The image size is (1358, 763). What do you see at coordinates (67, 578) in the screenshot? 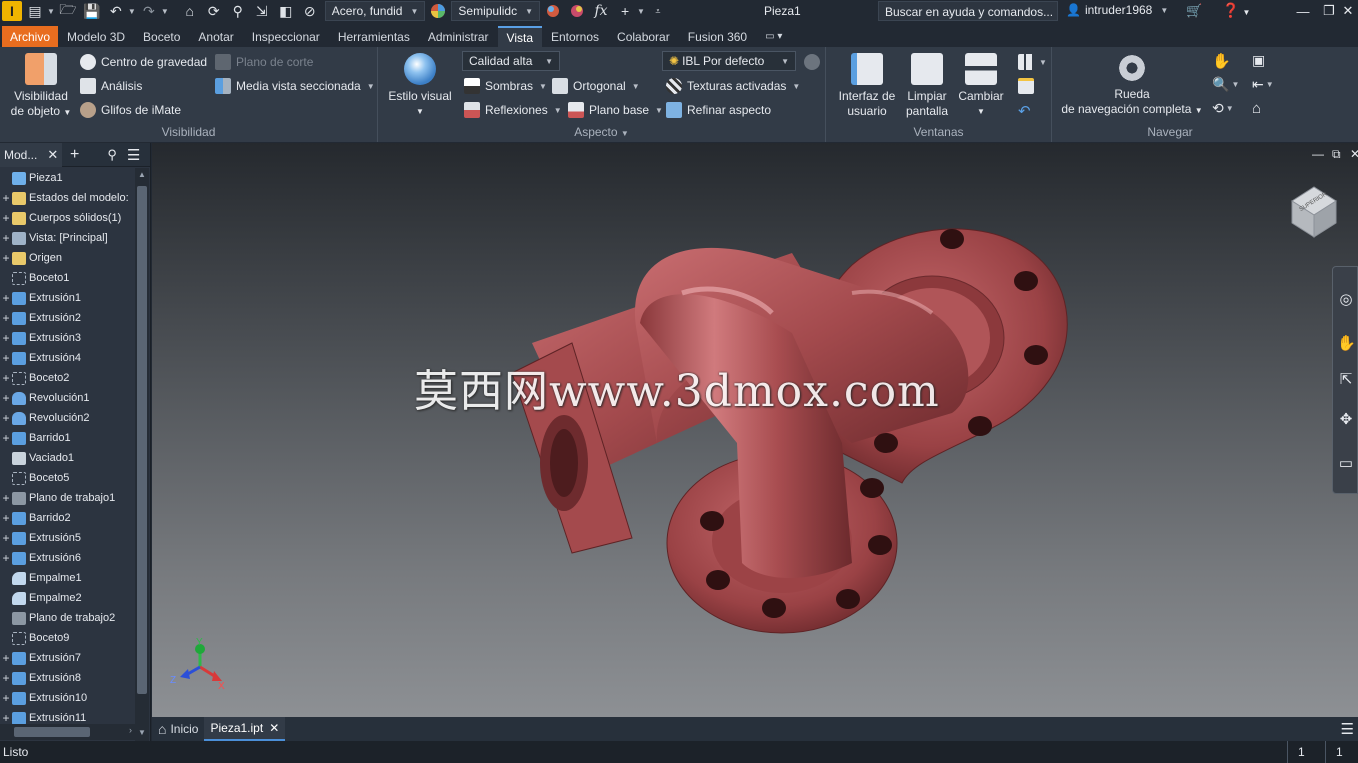
I see `tree-node: Empalme1` at bounding box center [67, 578].